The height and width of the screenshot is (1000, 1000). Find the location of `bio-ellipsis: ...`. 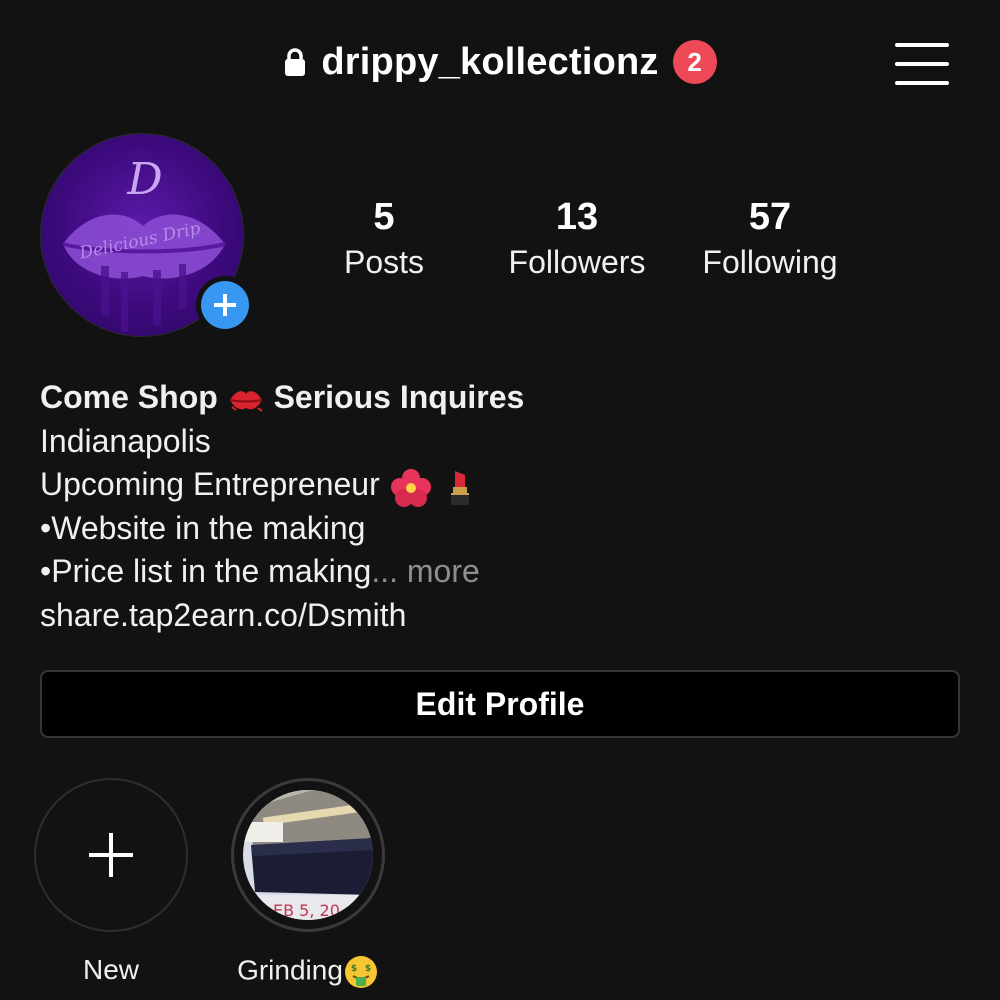

bio-ellipsis: ... is located at coordinates (384, 571).